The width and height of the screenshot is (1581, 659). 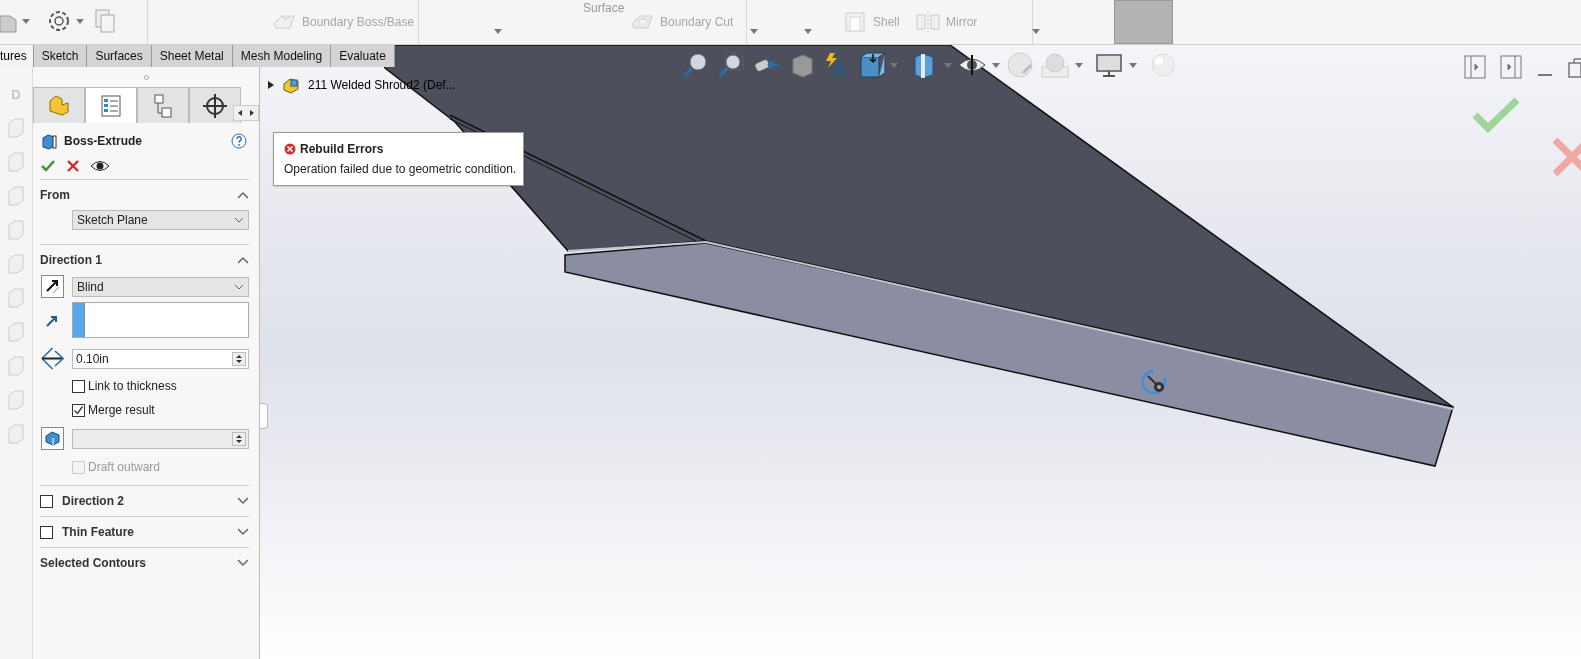 I want to click on command-tab: Evaluate, so click(x=363, y=56).